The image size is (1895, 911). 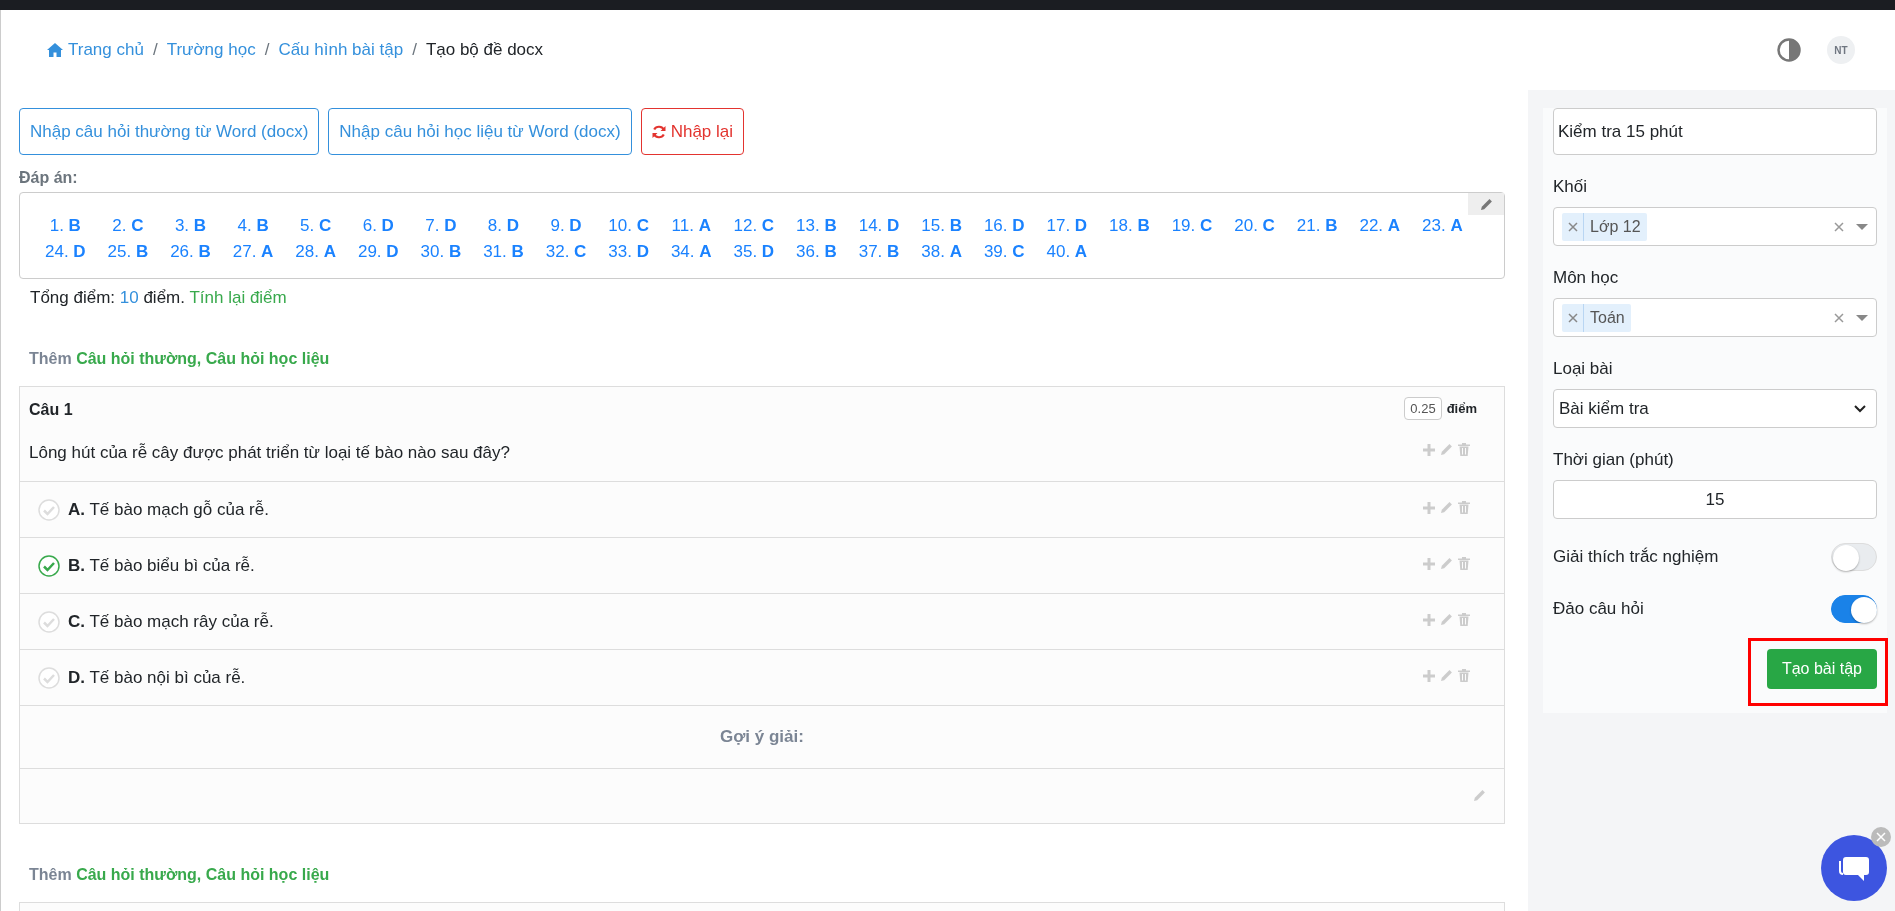 What do you see at coordinates (1715, 226) in the screenshot?
I see `tag-select: Lớp 12` at bounding box center [1715, 226].